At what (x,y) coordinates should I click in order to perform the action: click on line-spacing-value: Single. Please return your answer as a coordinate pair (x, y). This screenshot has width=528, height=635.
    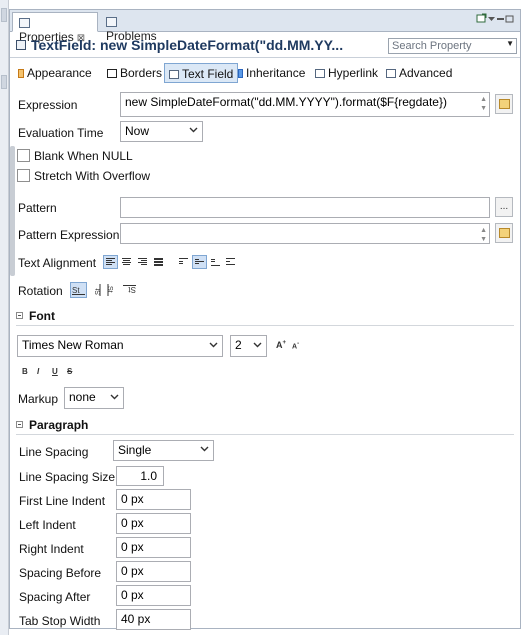
    Looking at the image, I should click on (135, 450).